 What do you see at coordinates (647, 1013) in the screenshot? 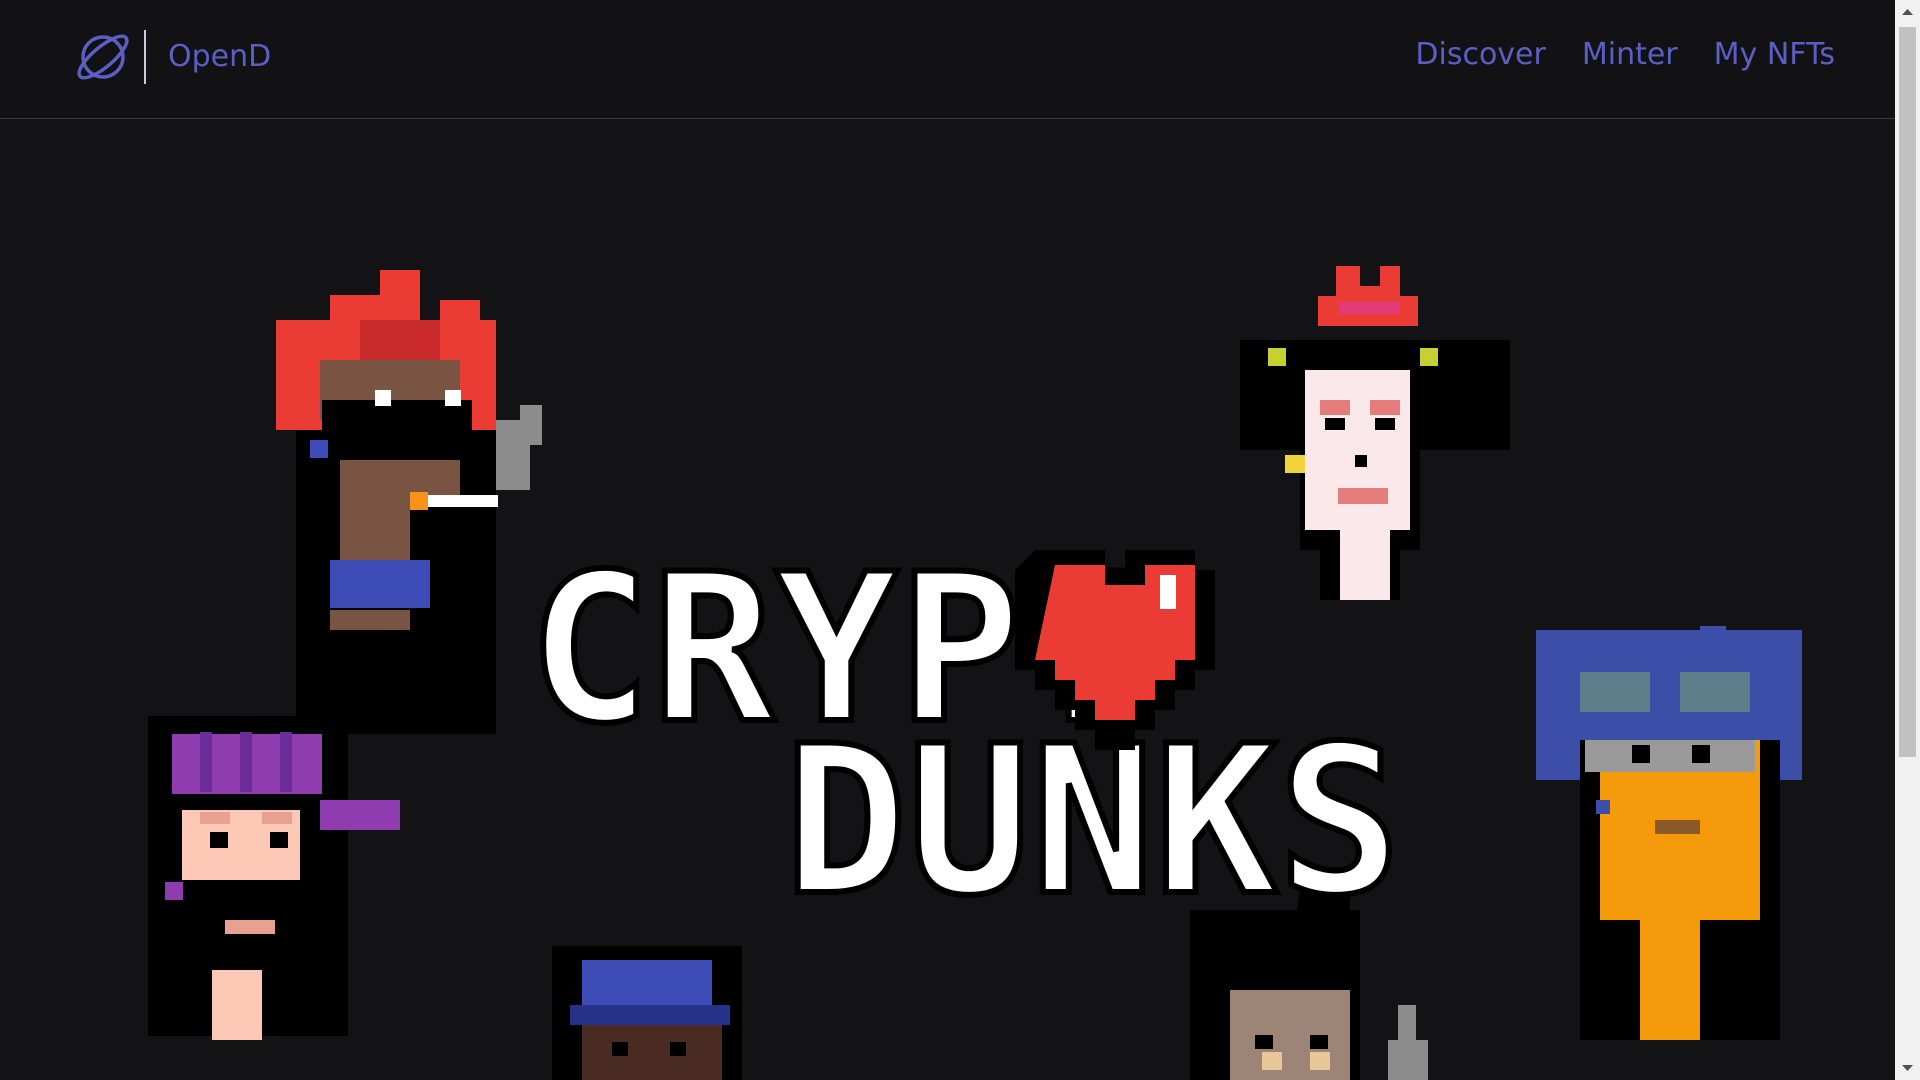
I see `punk-blue-beanie` at bounding box center [647, 1013].